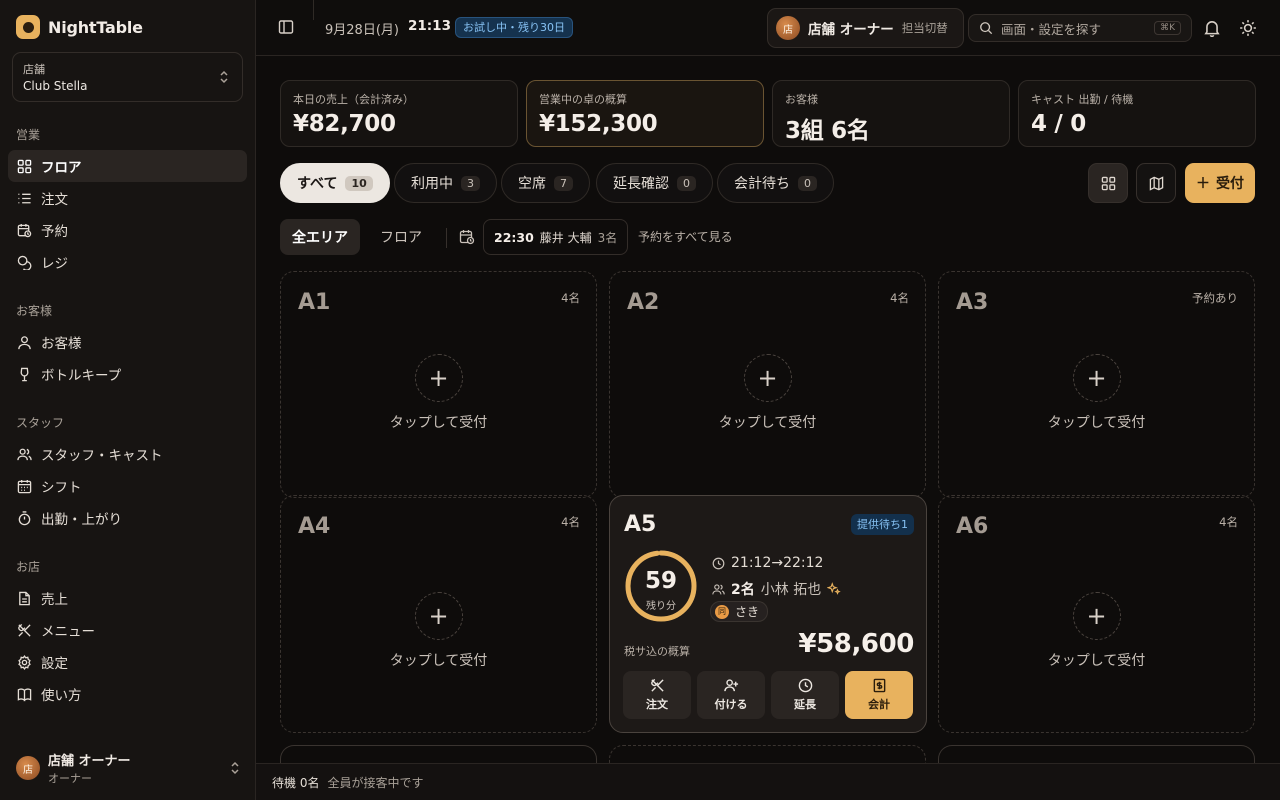  Describe the element at coordinates (1096, 384) in the screenshot. I see `table-card-empty: A3 予約あり + タップして受付` at that location.